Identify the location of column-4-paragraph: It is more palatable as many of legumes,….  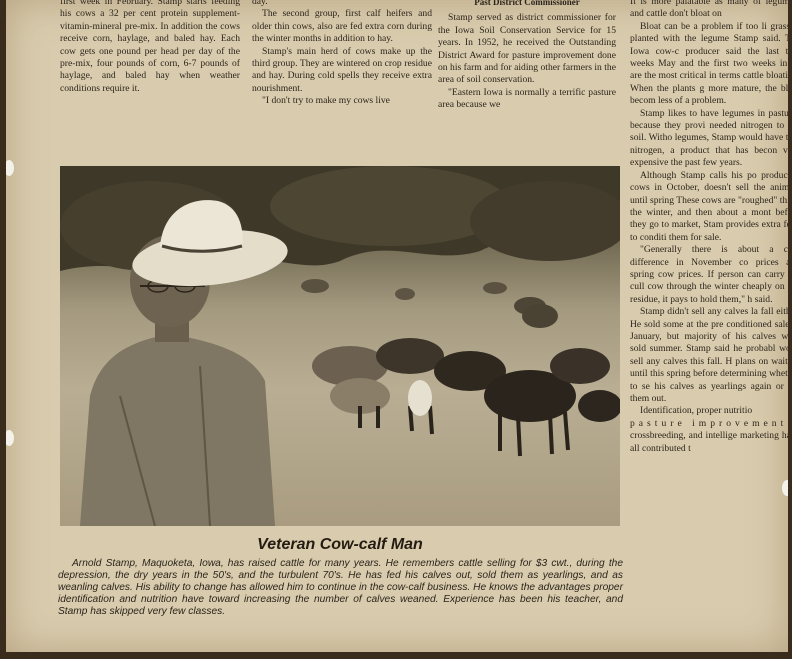
(709, 10).